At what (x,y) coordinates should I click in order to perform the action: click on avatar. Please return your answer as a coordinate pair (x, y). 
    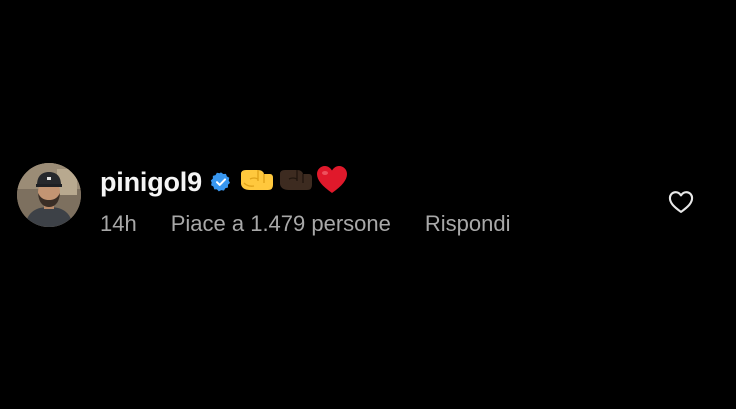
    Looking at the image, I should click on (49, 195).